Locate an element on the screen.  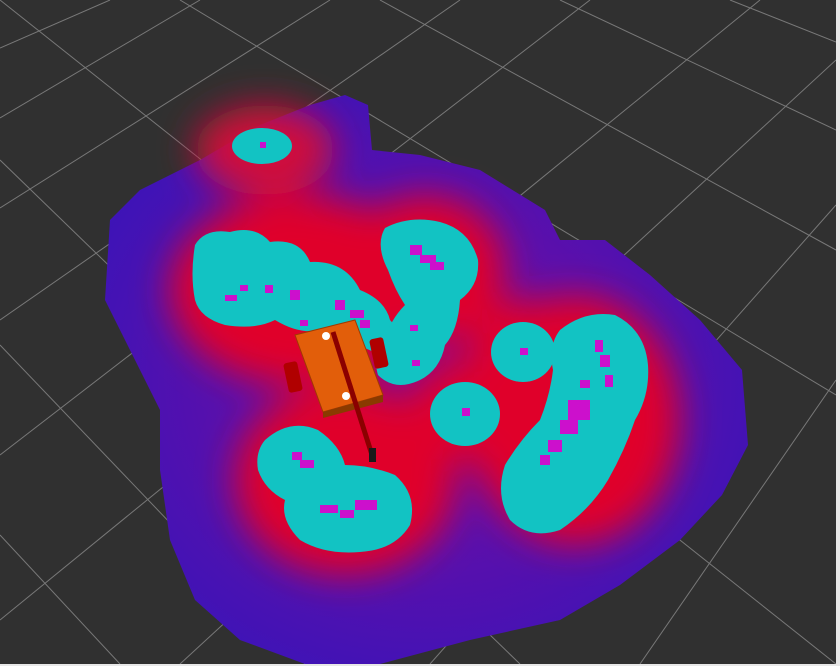
robot-caster-rear is located at coordinates (346, 396).